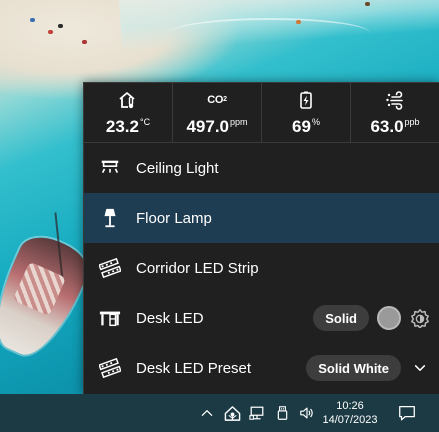 The height and width of the screenshot is (432, 439). What do you see at coordinates (372, 318) in the screenshot?
I see `desk-led-controls: Solid` at bounding box center [372, 318].